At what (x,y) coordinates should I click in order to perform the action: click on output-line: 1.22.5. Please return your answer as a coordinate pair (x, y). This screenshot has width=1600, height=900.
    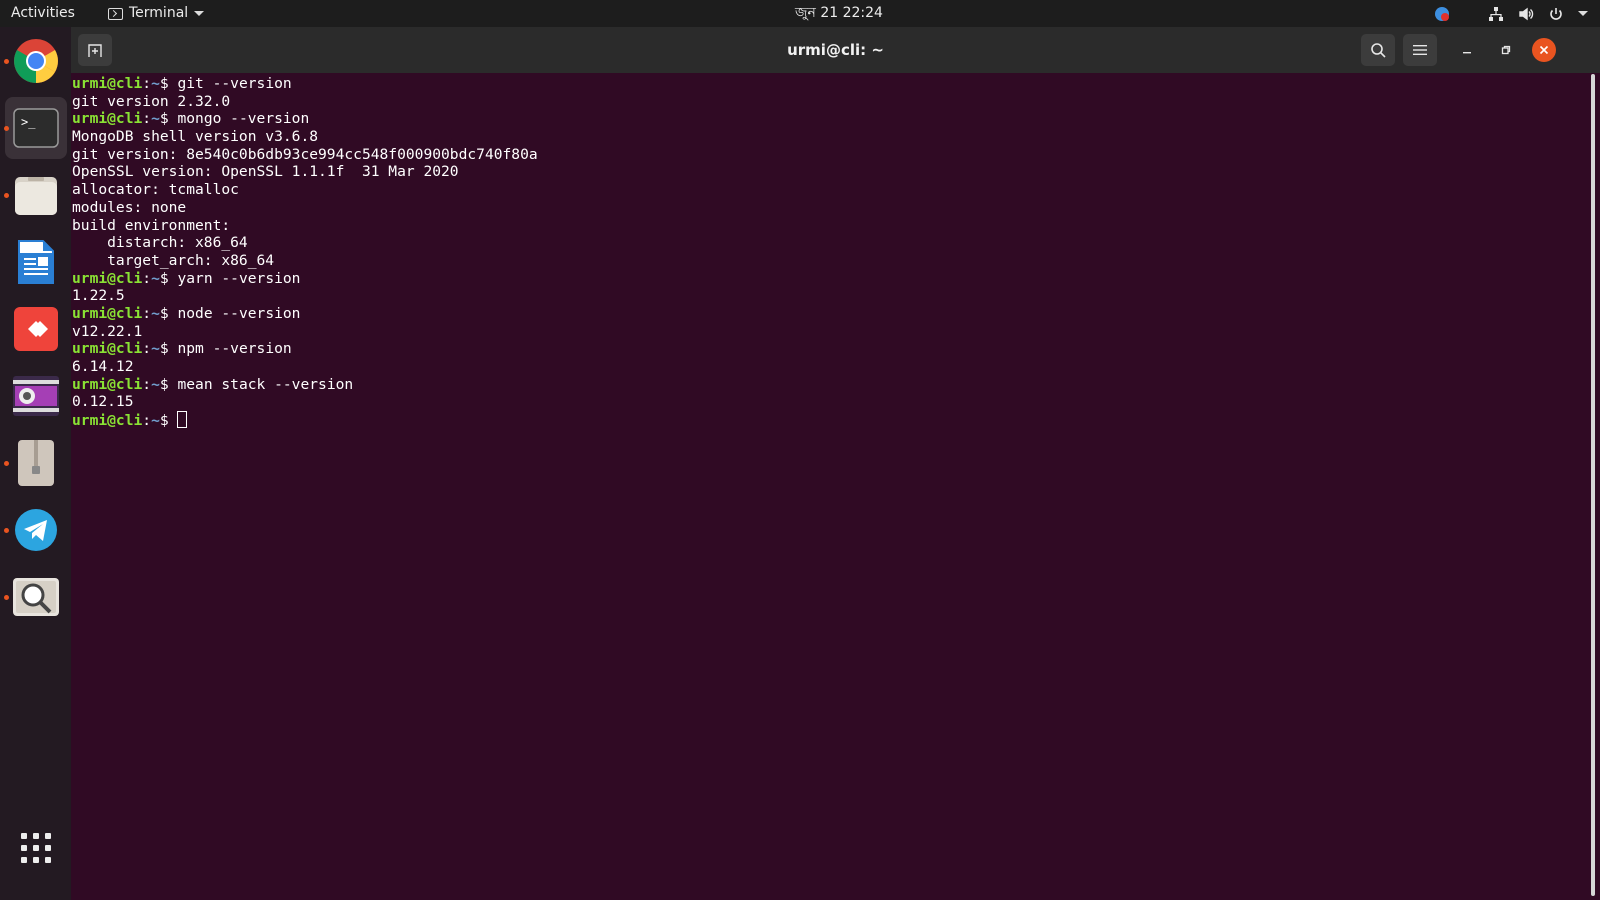
    Looking at the image, I should click on (98, 296).